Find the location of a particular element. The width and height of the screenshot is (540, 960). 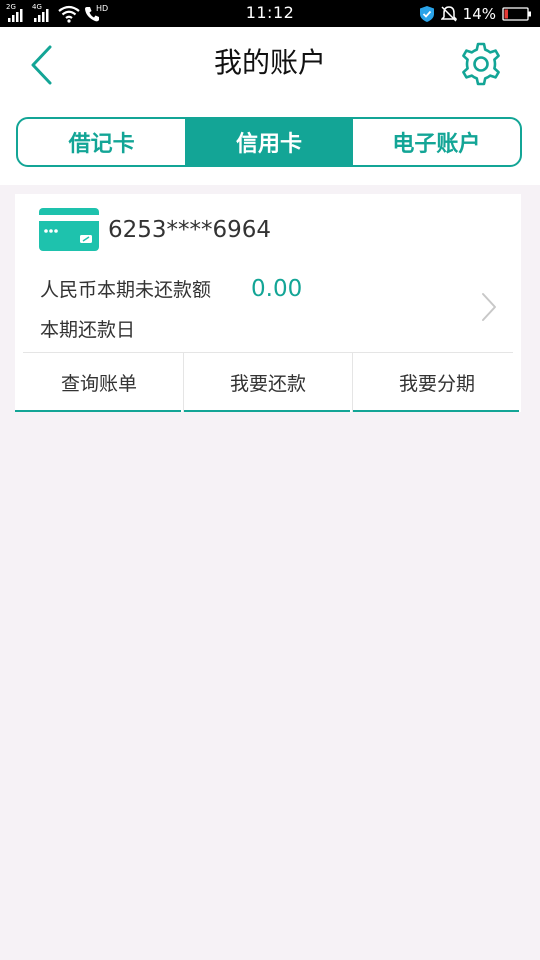

tab-credit-card: 信用卡 is located at coordinates (269, 142).